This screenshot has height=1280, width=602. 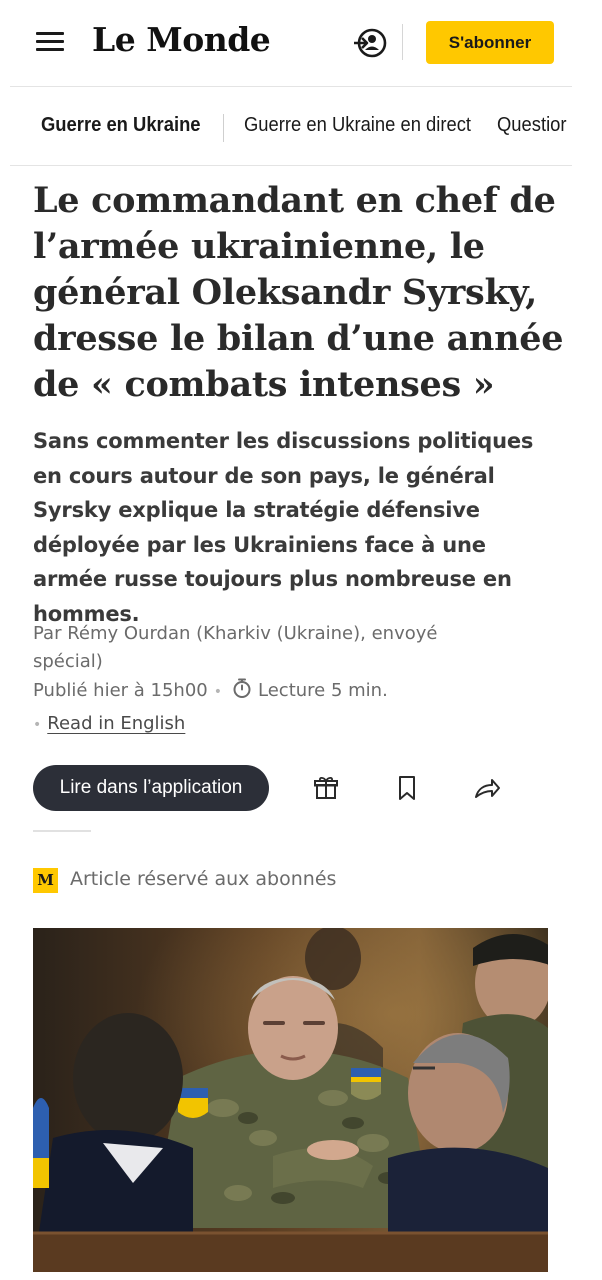 What do you see at coordinates (151, 788) in the screenshot?
I see `open-in-app-button: Lire dans l’application` at bounding box center [151, 788].